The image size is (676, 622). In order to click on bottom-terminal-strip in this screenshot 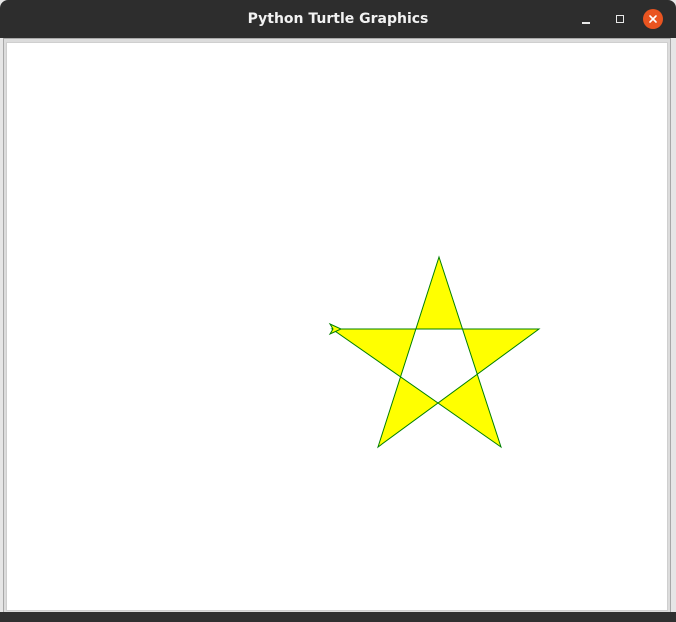, I will do `click(338, 617)`.